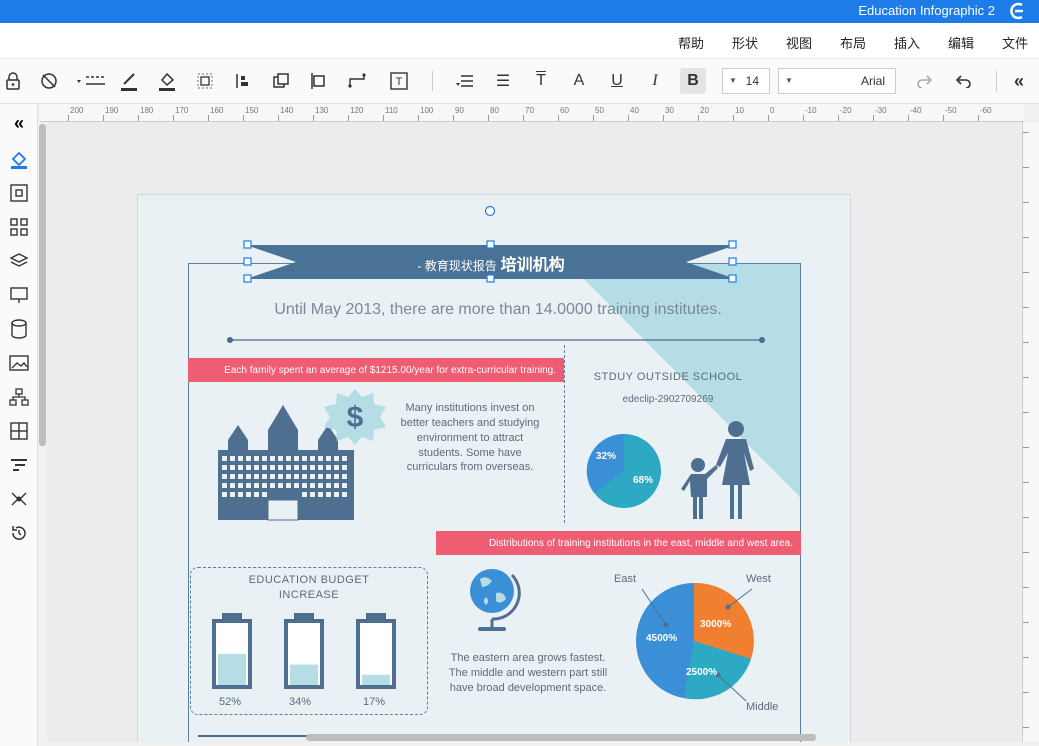 The height and width of the screenshot is (746, 1039). Describe the element at coordinates (399, 81) in the screenshot. I see `text-box-icon: T` at that location.